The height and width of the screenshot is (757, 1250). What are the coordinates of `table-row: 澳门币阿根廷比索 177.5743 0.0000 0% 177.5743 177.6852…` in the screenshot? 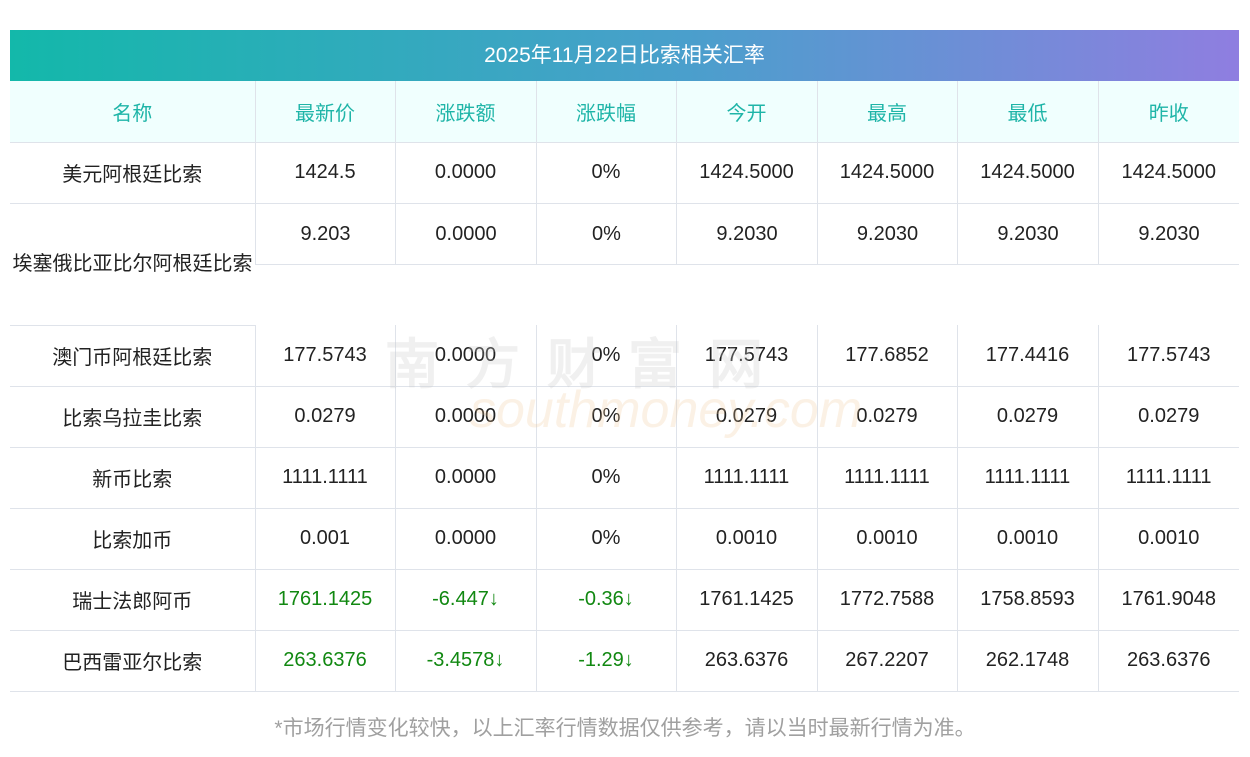 It's located at (624, 356).